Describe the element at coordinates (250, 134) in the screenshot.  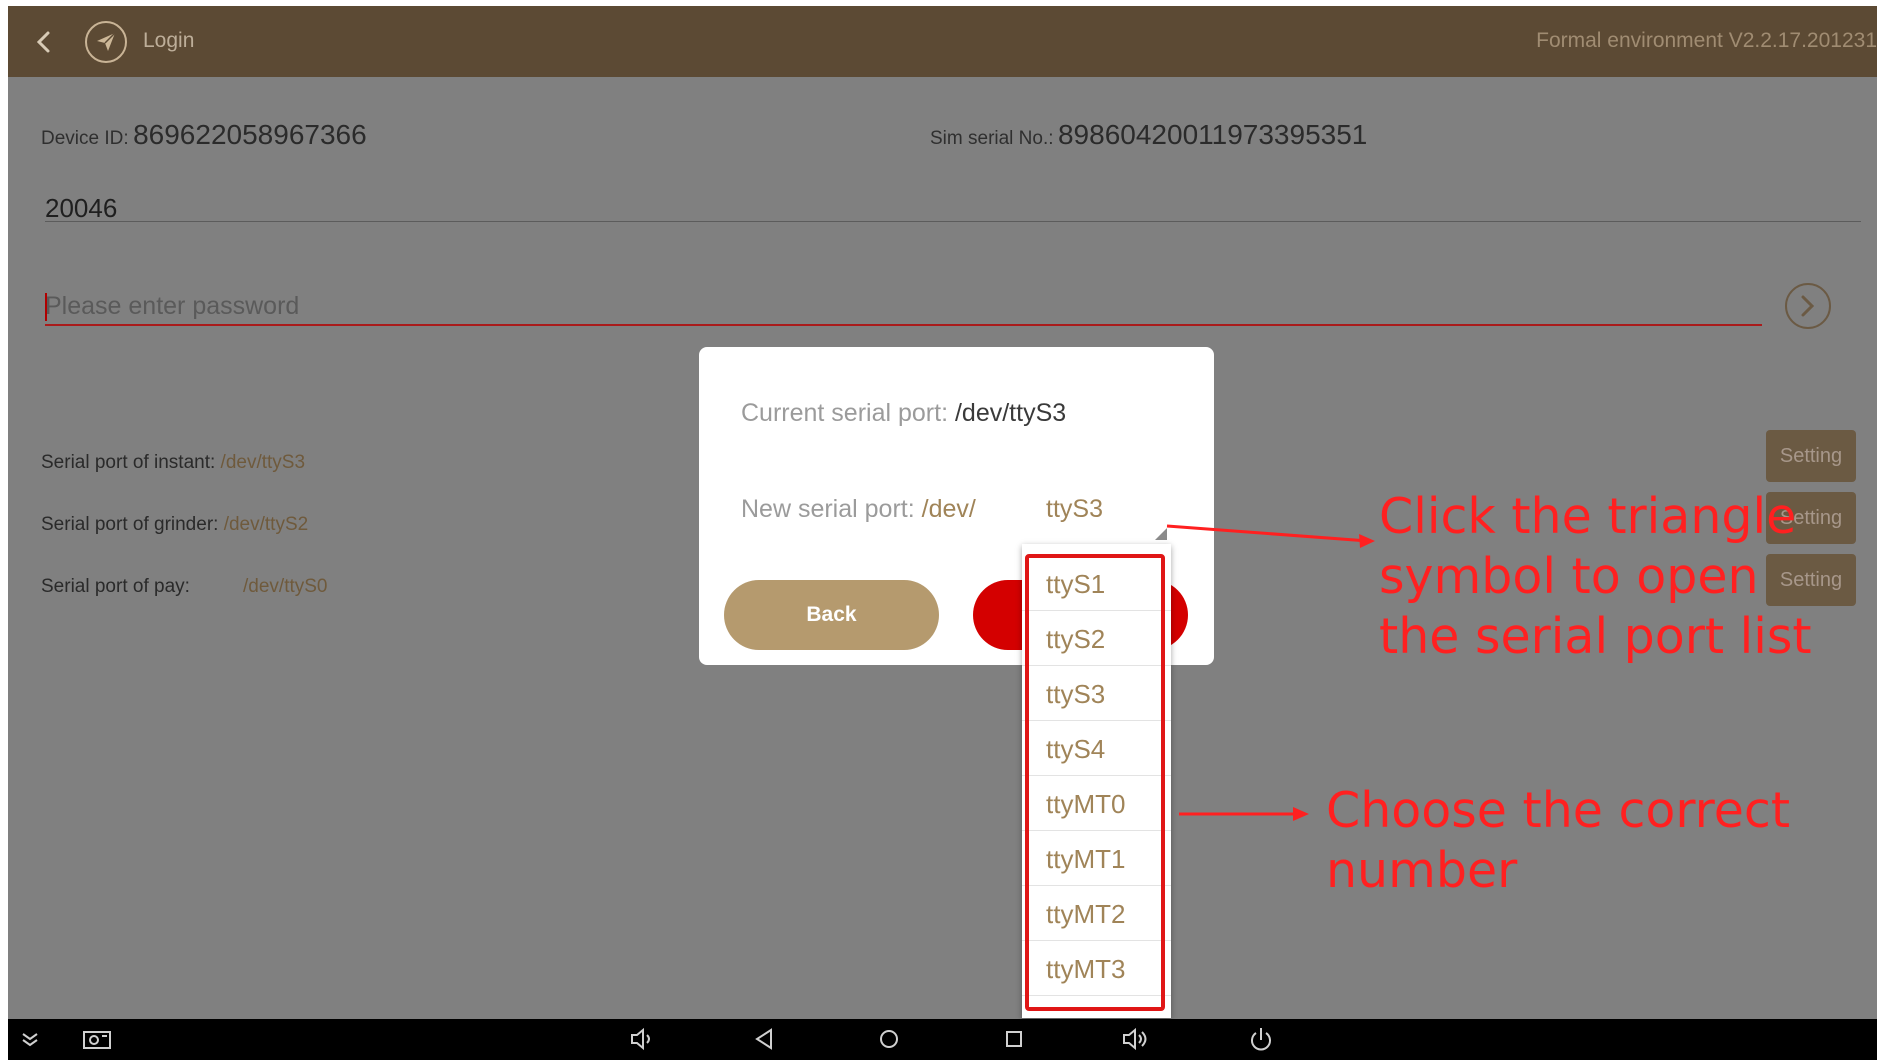
I see `device-id-value: 869622058967366` at that location.